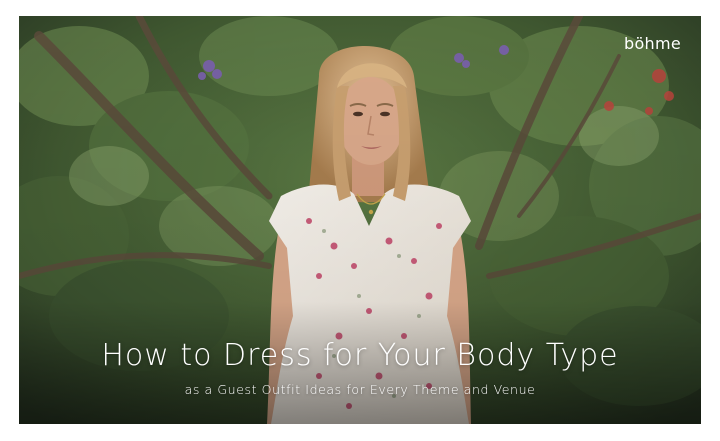 The image size is (720, 441). Describe the element at coordinates (360, 355) in the screenshot. I see `hero-headline: How to Dress for Your Body Type` at that location.